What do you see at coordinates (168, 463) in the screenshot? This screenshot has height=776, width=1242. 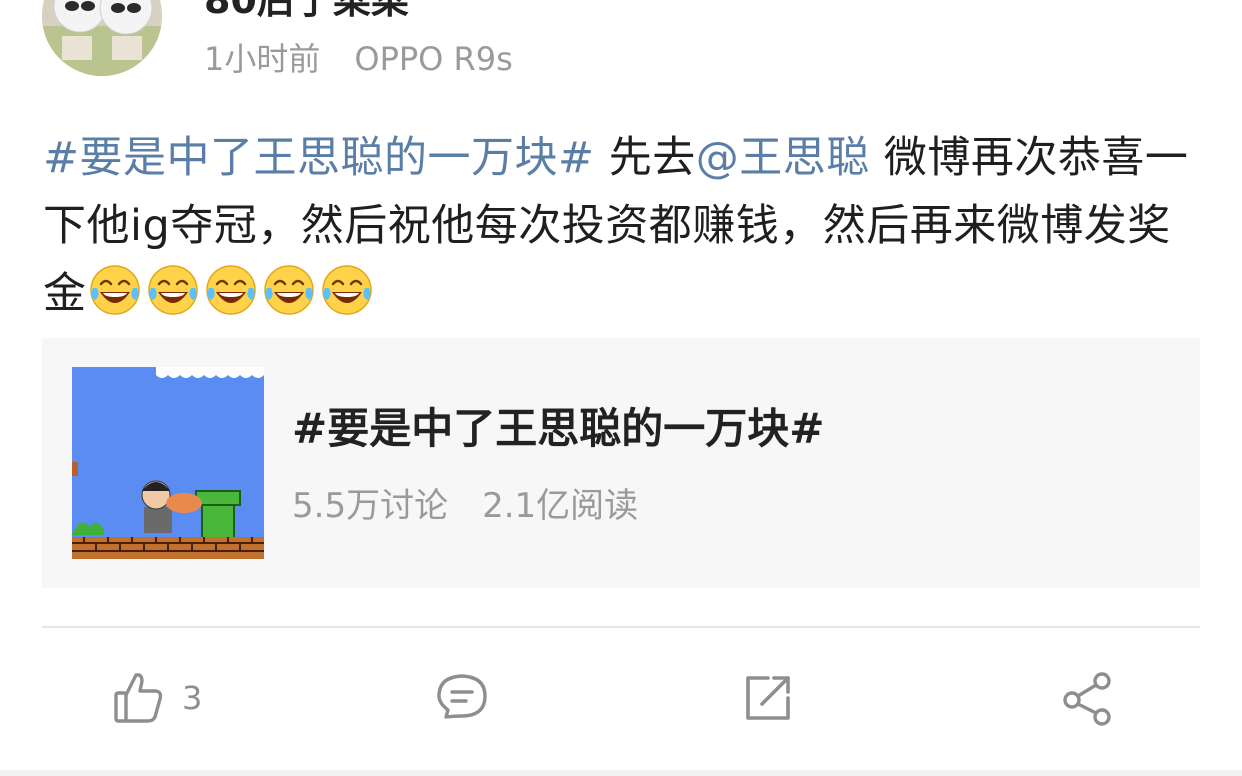 I see `topic-thumbnail` at bounding box center [168, 463].